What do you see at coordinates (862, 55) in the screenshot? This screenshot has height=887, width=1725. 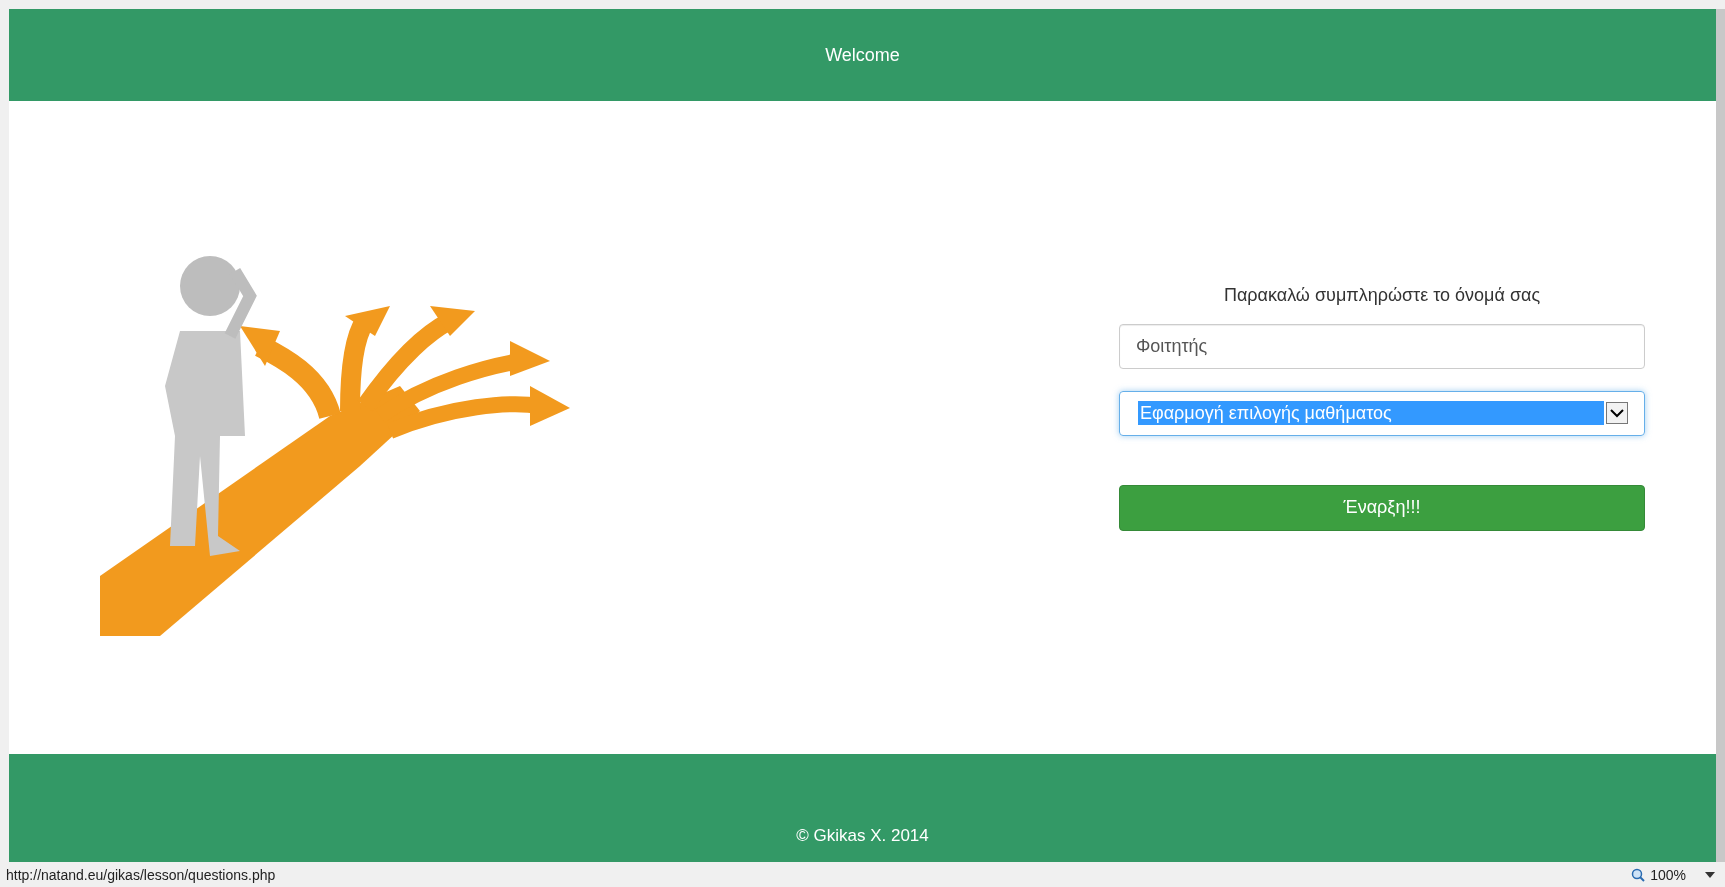 I see `page-title: Welcome` at bounding box center [862, 55].